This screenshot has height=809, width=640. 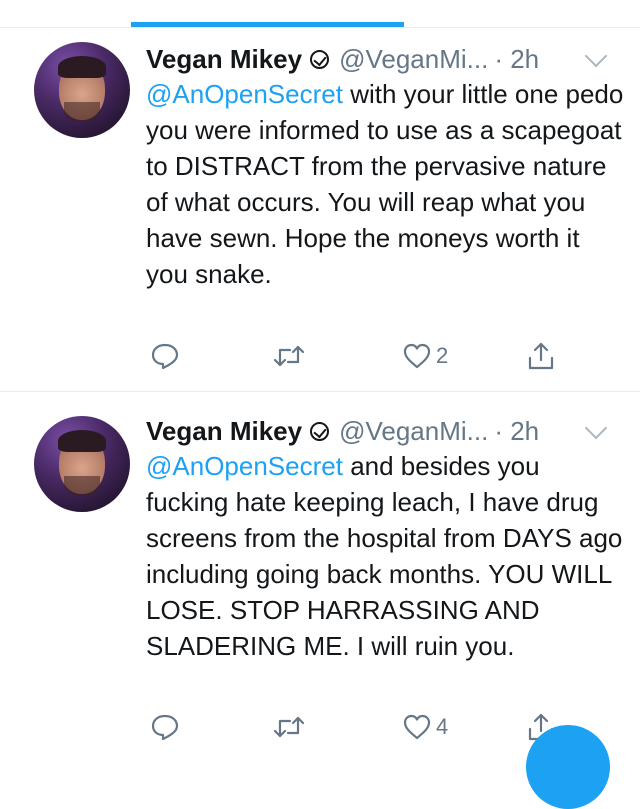 What do you see at coordinates (568, 767) in the screenshot?
I see `compose-tweet-button` at bounding box center [568, 767].